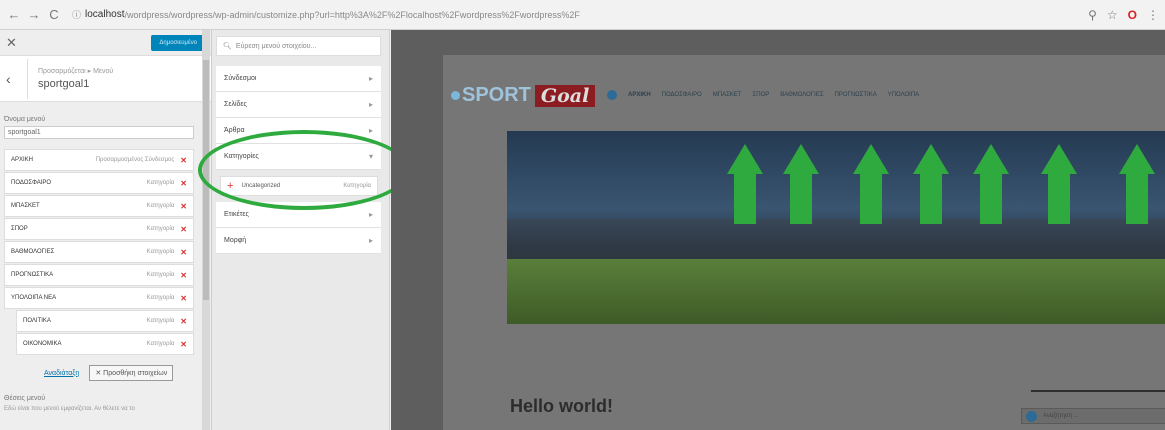  What do you see at coordinates (76, 71) in the screenshot?
I see `breadcrumb: Προσαρμόζεται ▸ Μενού` at bounding box center [76, 71].